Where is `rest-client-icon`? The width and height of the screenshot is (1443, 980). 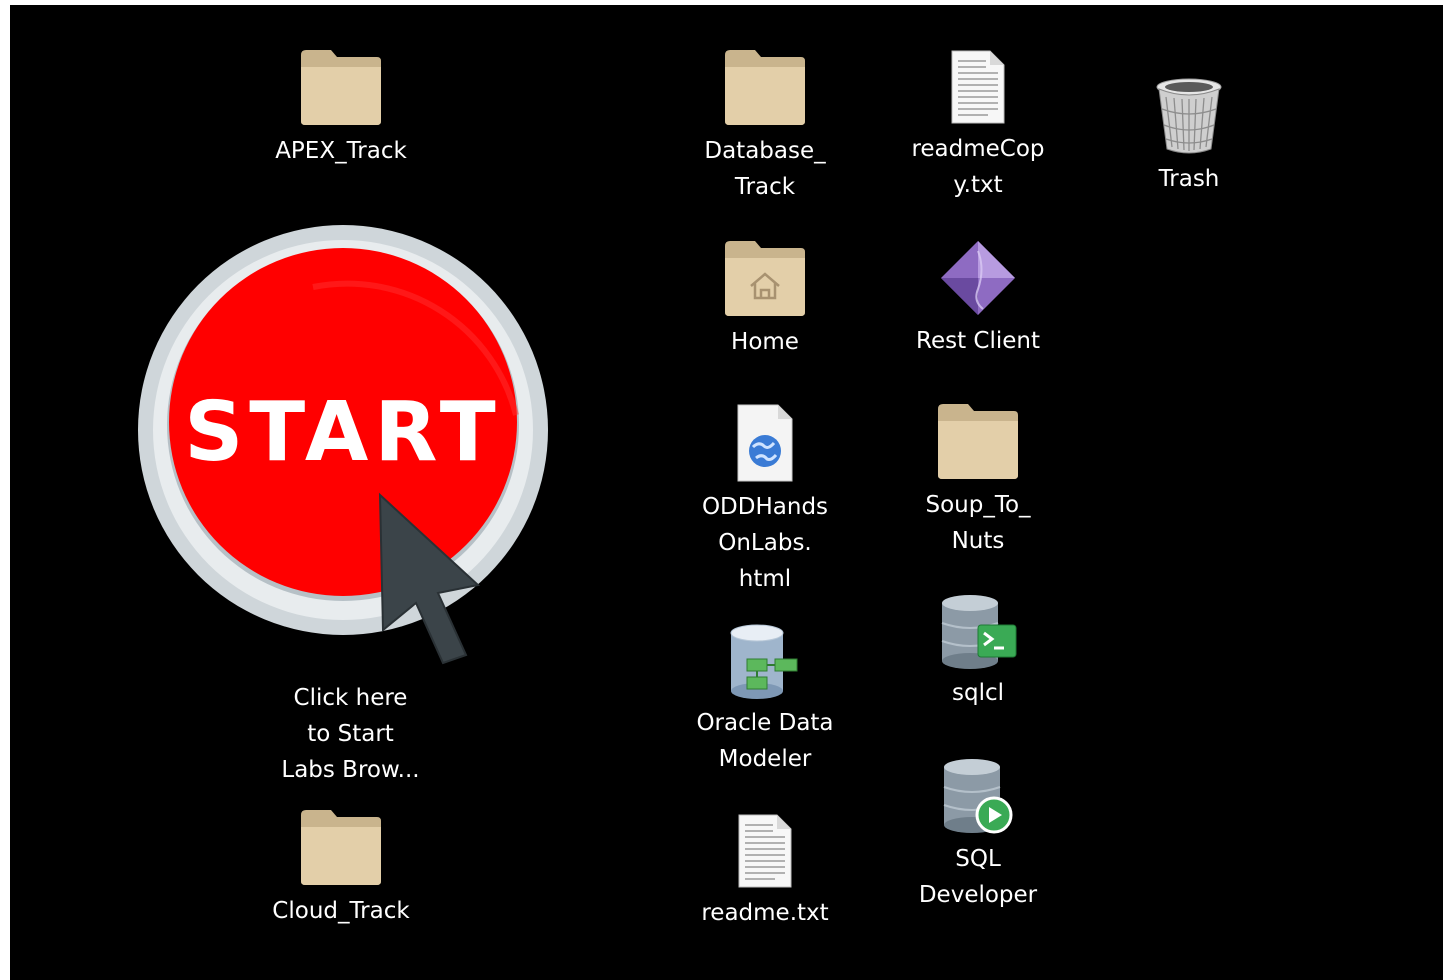
rest-client-icon is located at coordinates (978, 278).